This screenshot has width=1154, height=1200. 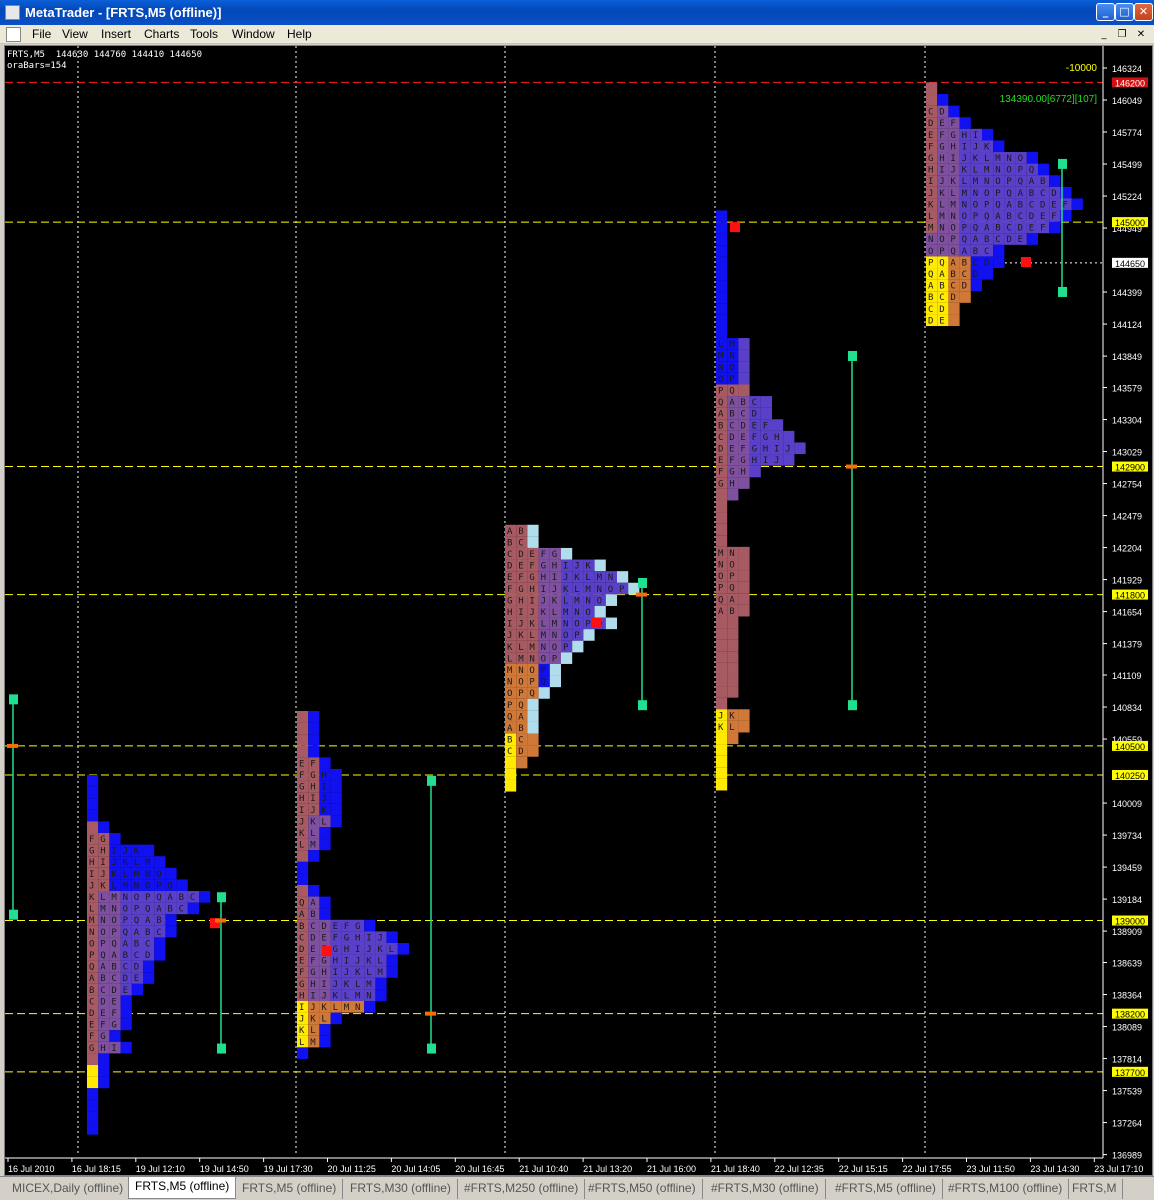 What do you see at coordinates (75, 34) in the screenshot?
I see `menu-view: View` at bounding box center [75, 34].